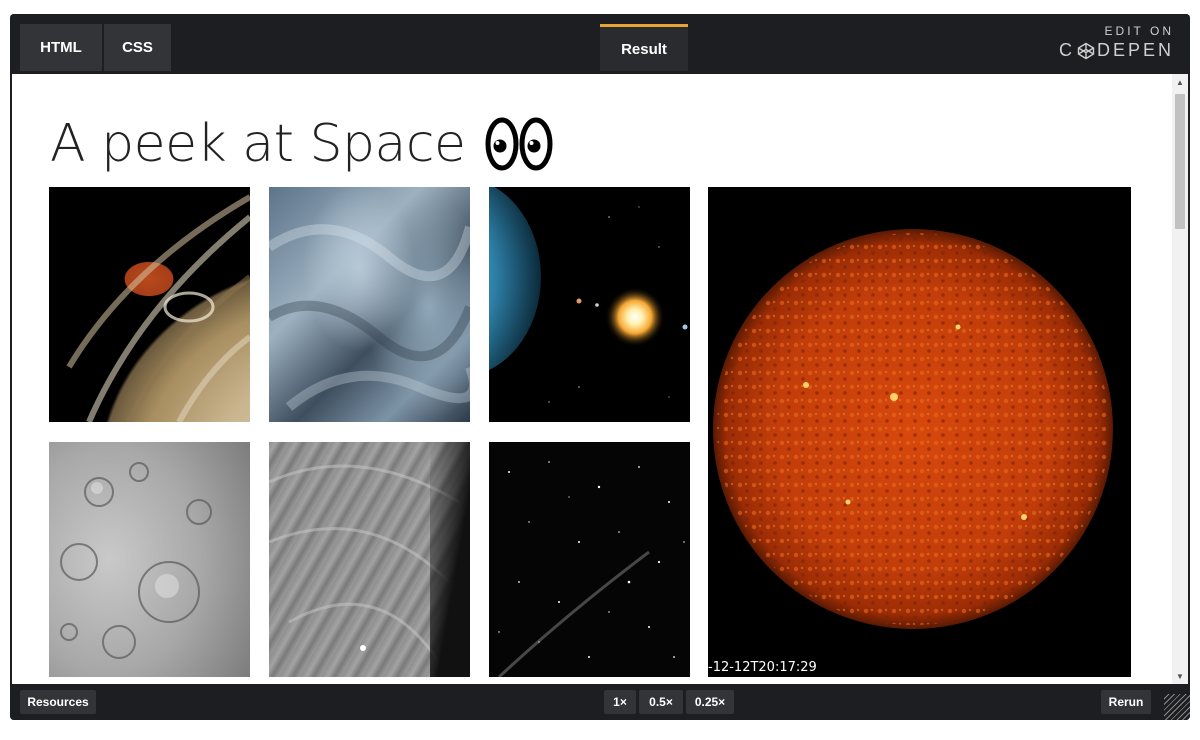 Image resolution: width=1200 pixels, height=740 pixels. Describe the element at coordinates (762, 667) in the screenshot. I see `sun-timestamp: -12-12T20:17:29` at that location.